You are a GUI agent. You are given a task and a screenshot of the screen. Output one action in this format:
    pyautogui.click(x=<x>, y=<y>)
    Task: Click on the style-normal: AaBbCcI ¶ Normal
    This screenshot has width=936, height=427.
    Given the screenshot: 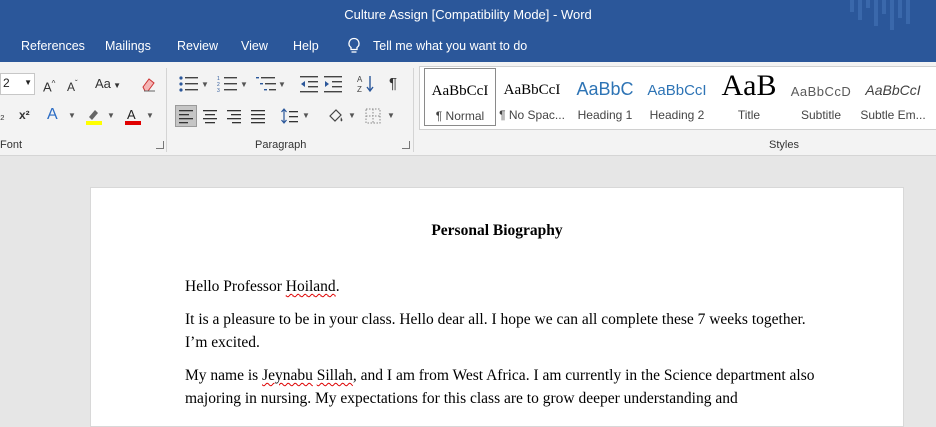 What is the action you would take?
    pyautogui.click(x=460, y=97)
    